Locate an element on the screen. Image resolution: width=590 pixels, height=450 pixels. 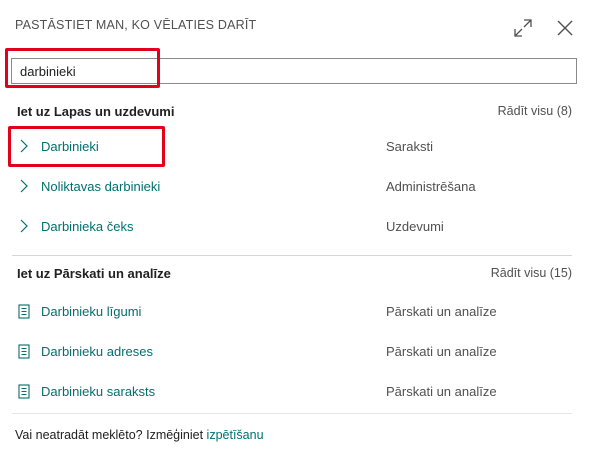
section-title: Iet uz Lapas un uzdevumi is located at coordinates (96, 111).